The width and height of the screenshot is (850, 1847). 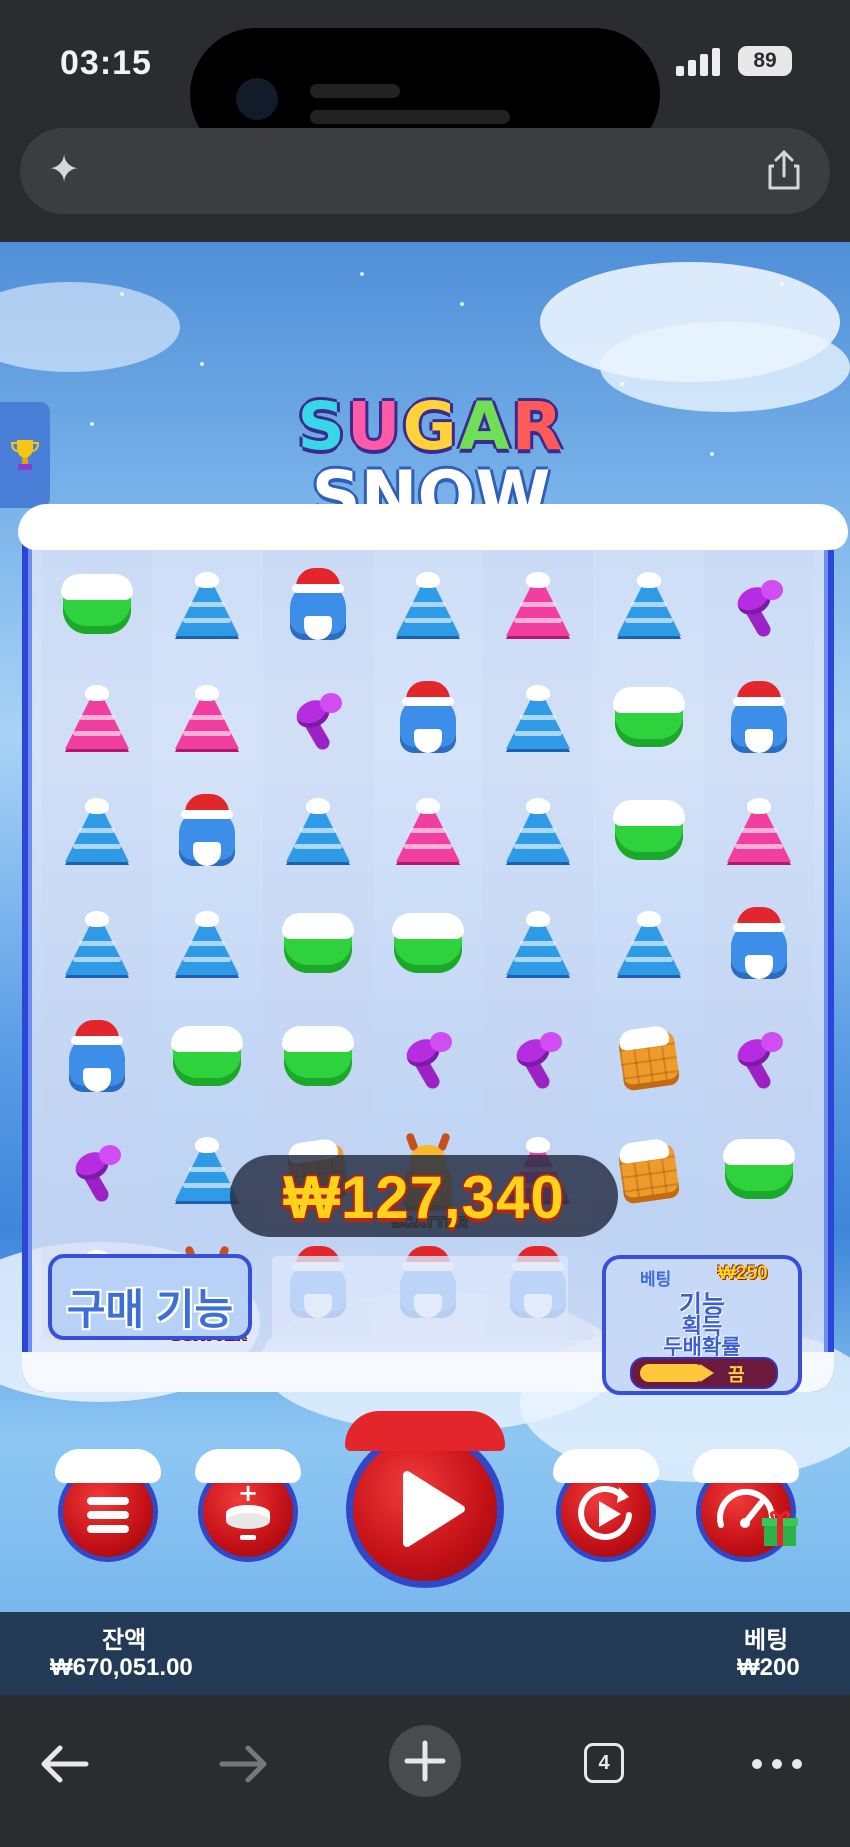 I want to click on buy-feature-button: 구매 기능, so click(x=150, y=1297).